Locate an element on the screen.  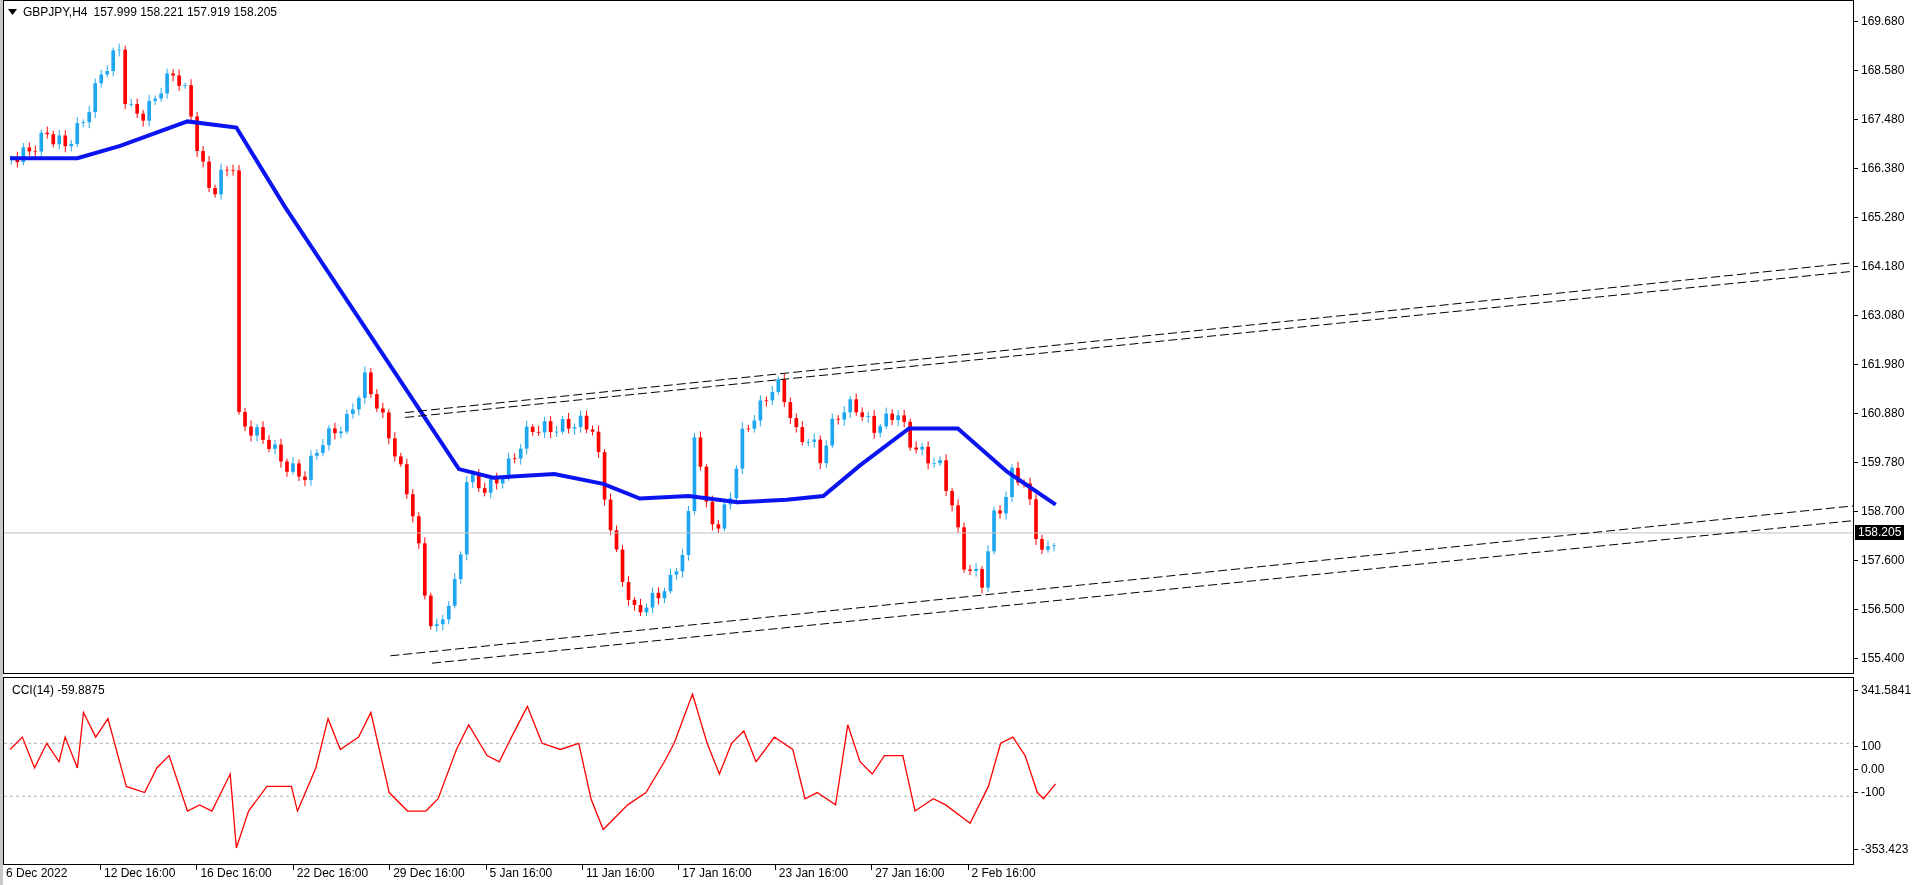
indicator-axis-label: 0.00 is located at coordinates (1873, 769).